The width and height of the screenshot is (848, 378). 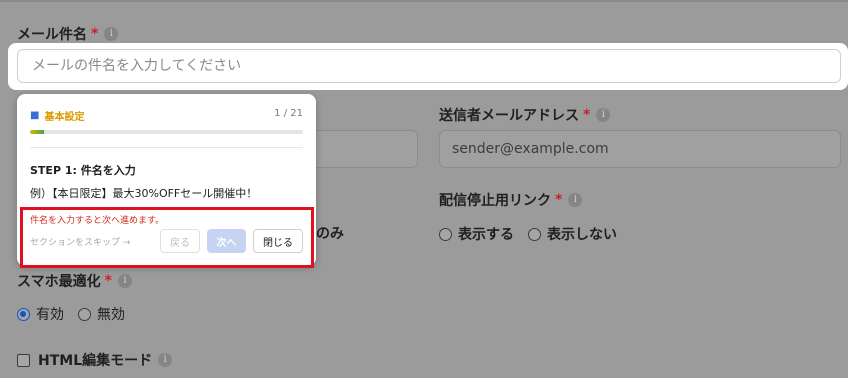 What do you see at coordinates (37, 132) in the screenshot?
I see `tour-progress-fill` at bounding box center [37, 132].